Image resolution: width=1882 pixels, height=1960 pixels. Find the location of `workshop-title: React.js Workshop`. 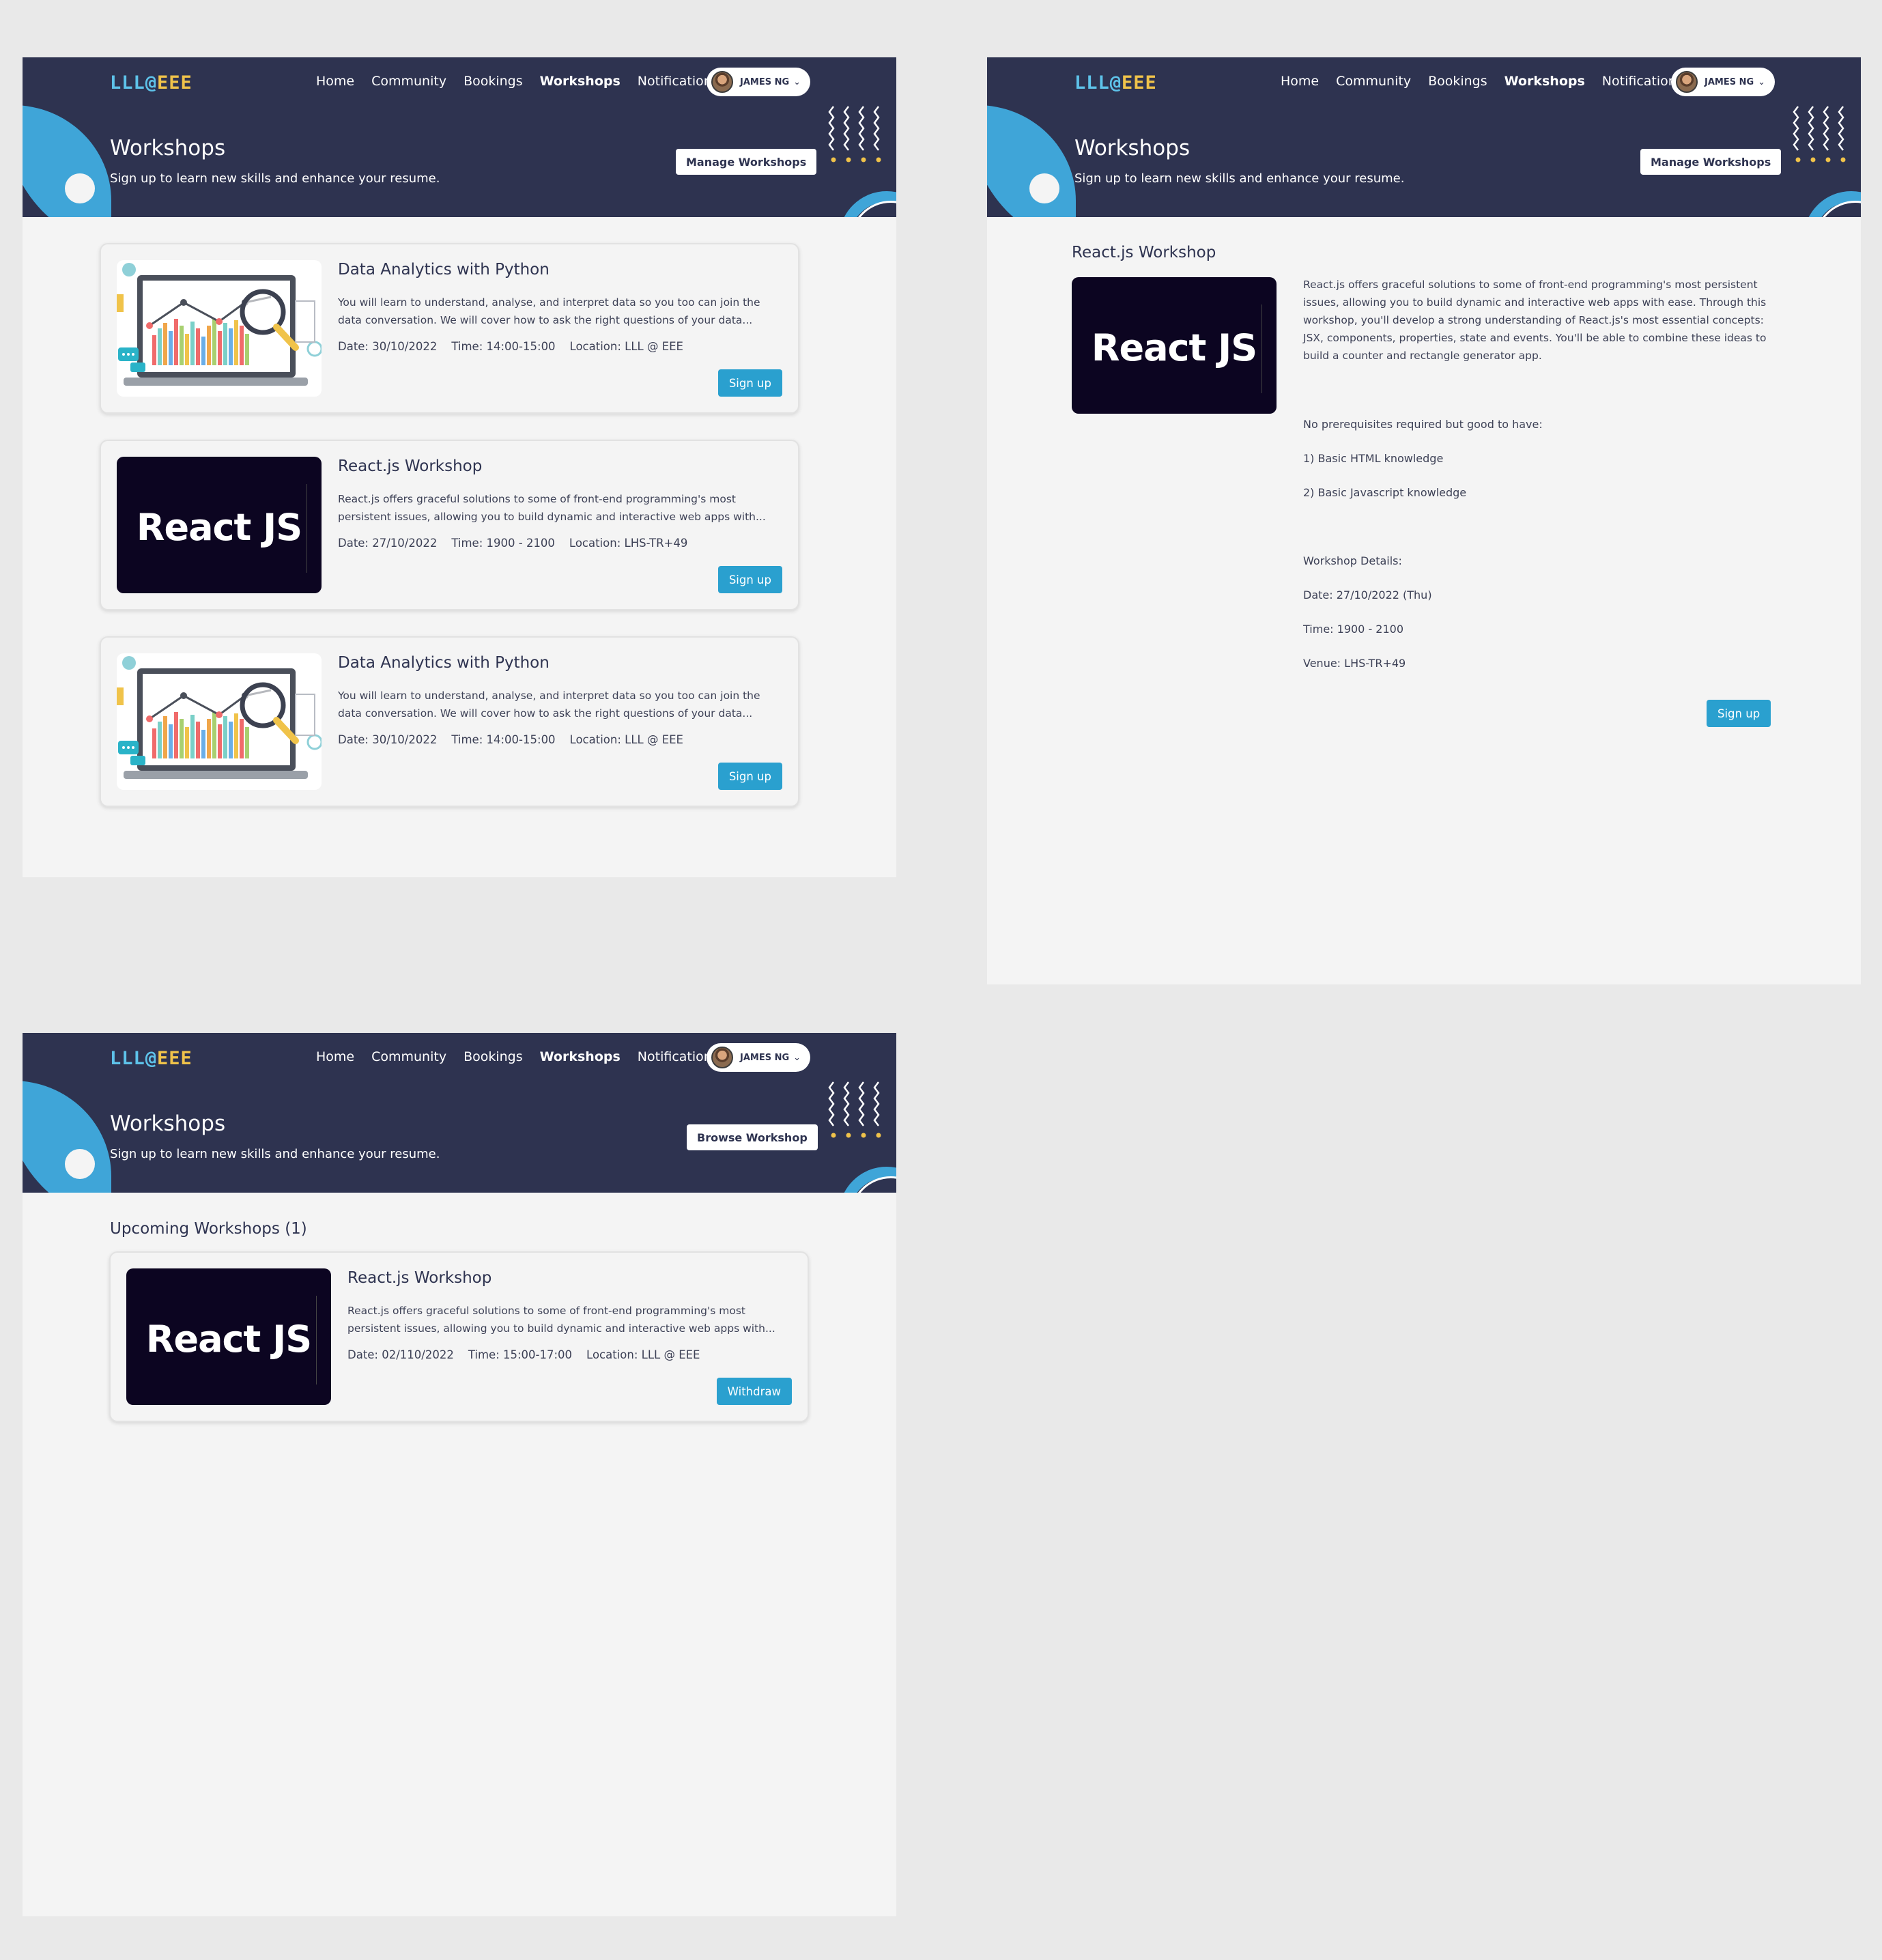

workshop-title: React.js Workshop is located at coordinates (1144, 252).